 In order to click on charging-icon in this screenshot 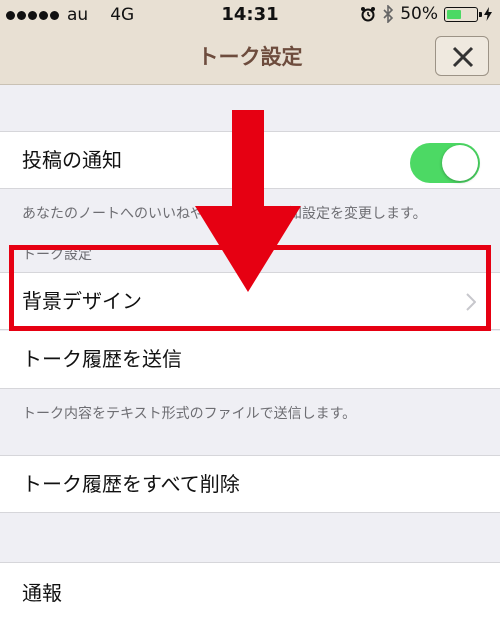, I will do `click(488, 14)`.